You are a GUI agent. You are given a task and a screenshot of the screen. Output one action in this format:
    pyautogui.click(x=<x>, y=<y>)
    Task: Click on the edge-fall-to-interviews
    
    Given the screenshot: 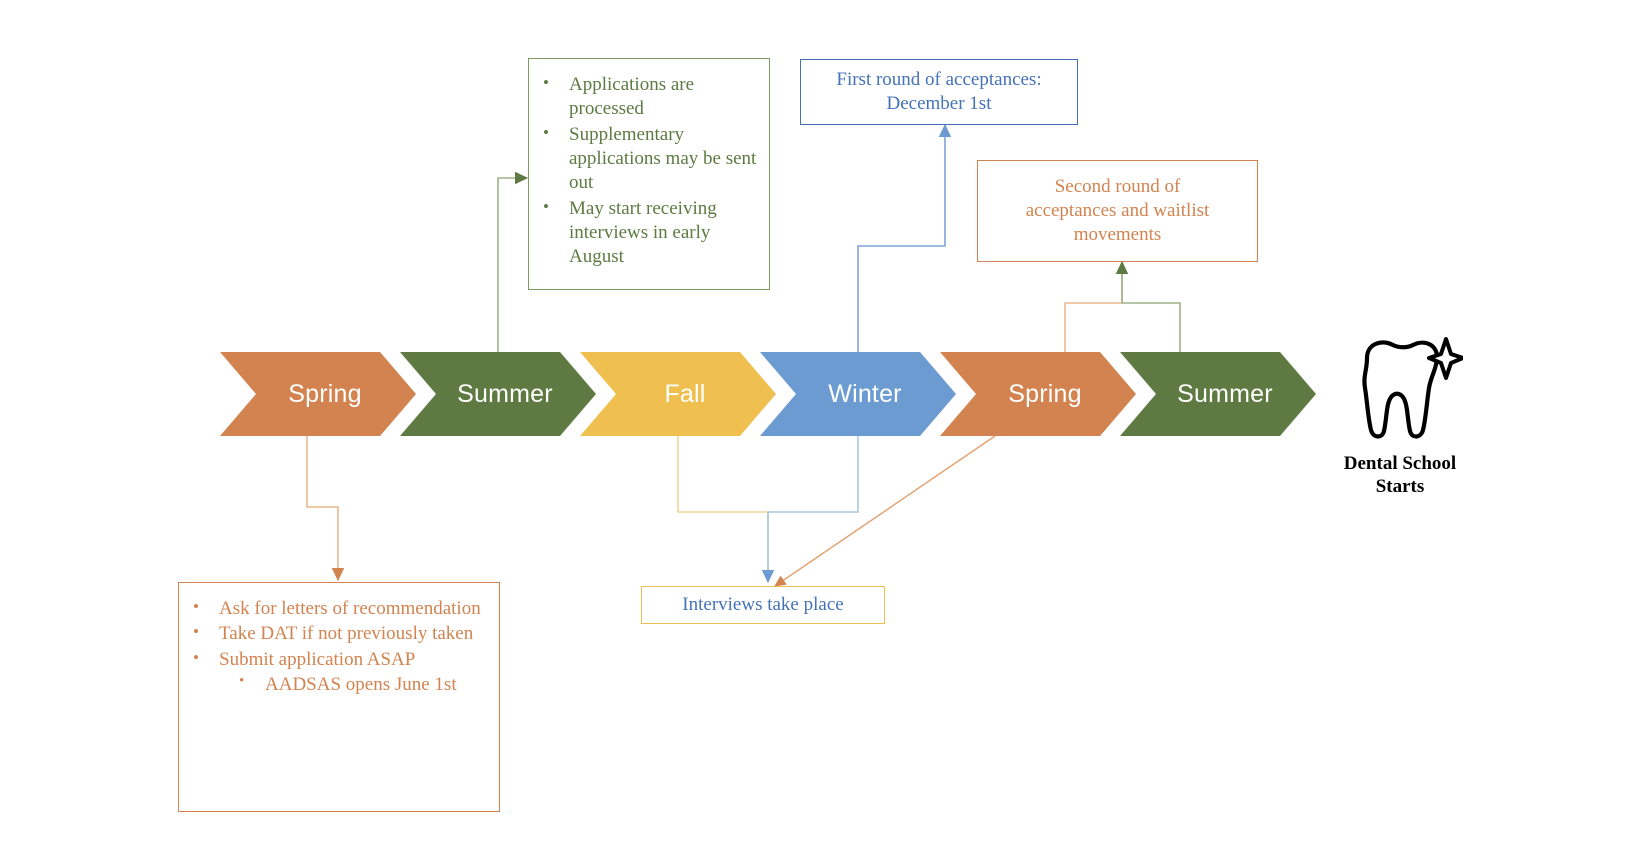 What is the action you would take?
    pyautogui.click(x=723, y=509)
    